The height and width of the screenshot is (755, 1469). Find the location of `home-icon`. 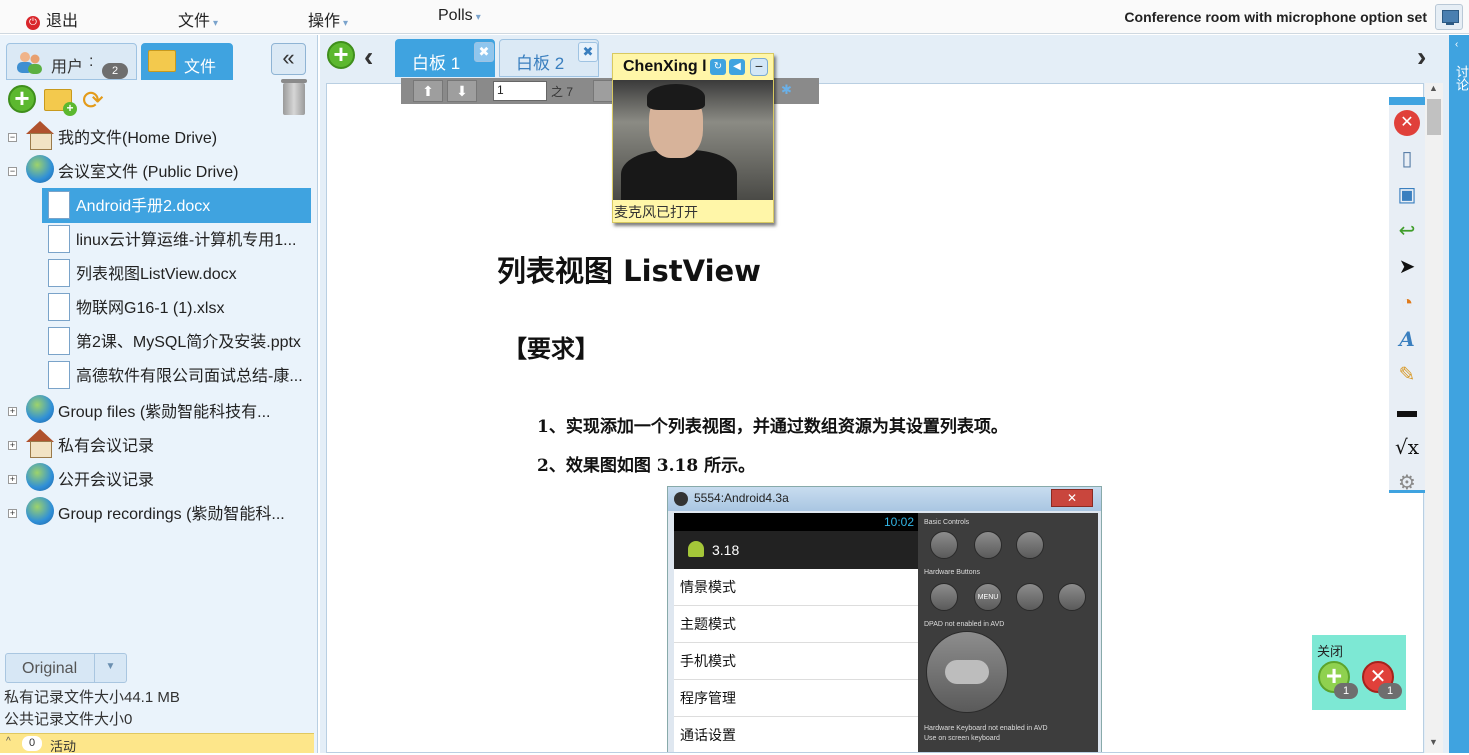

home-icon is located at coordinates (944, 597).